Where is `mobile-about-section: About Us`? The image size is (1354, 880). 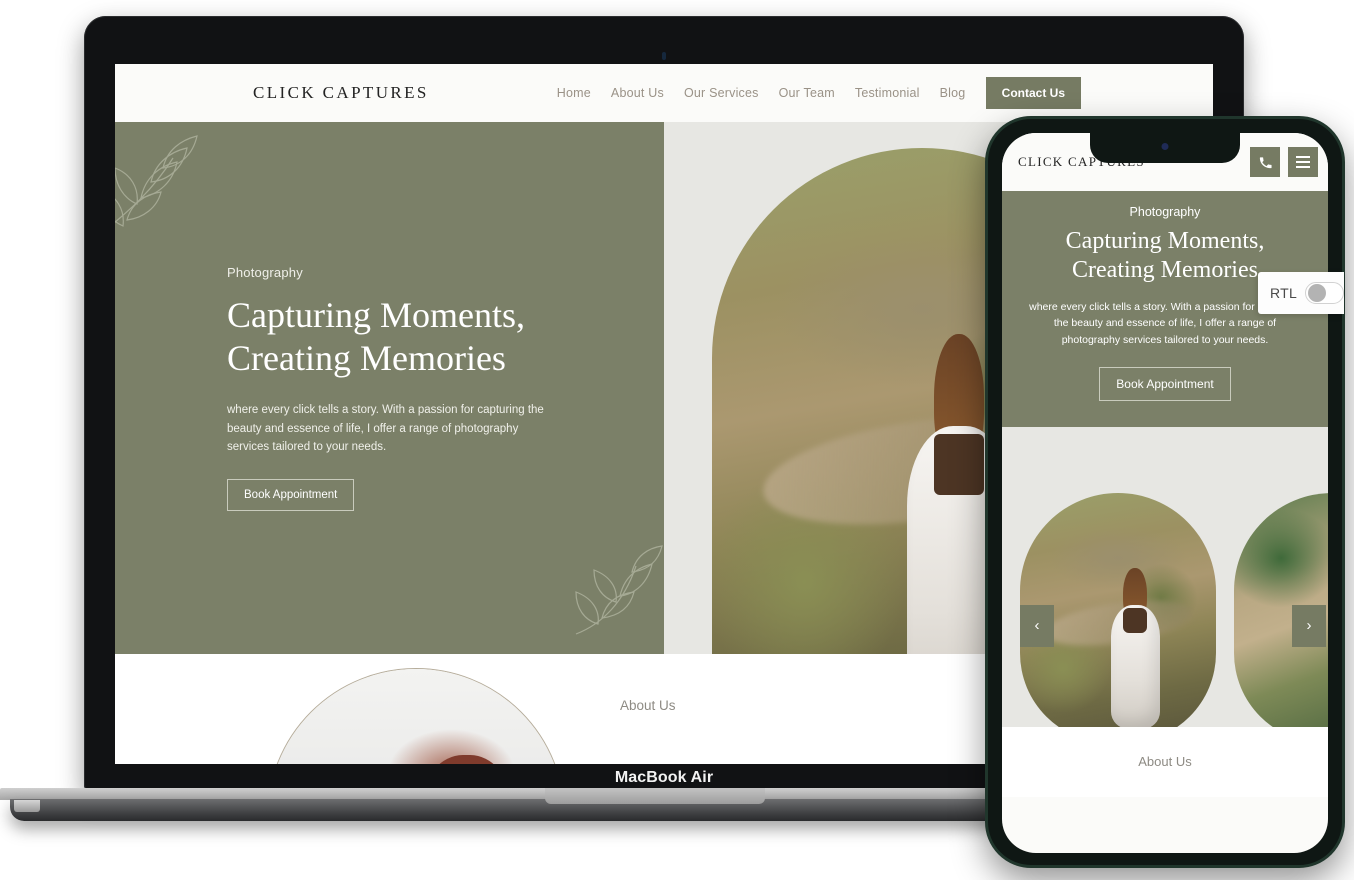
mobile-about-section: About Us is located at coordinates (1165, 761).